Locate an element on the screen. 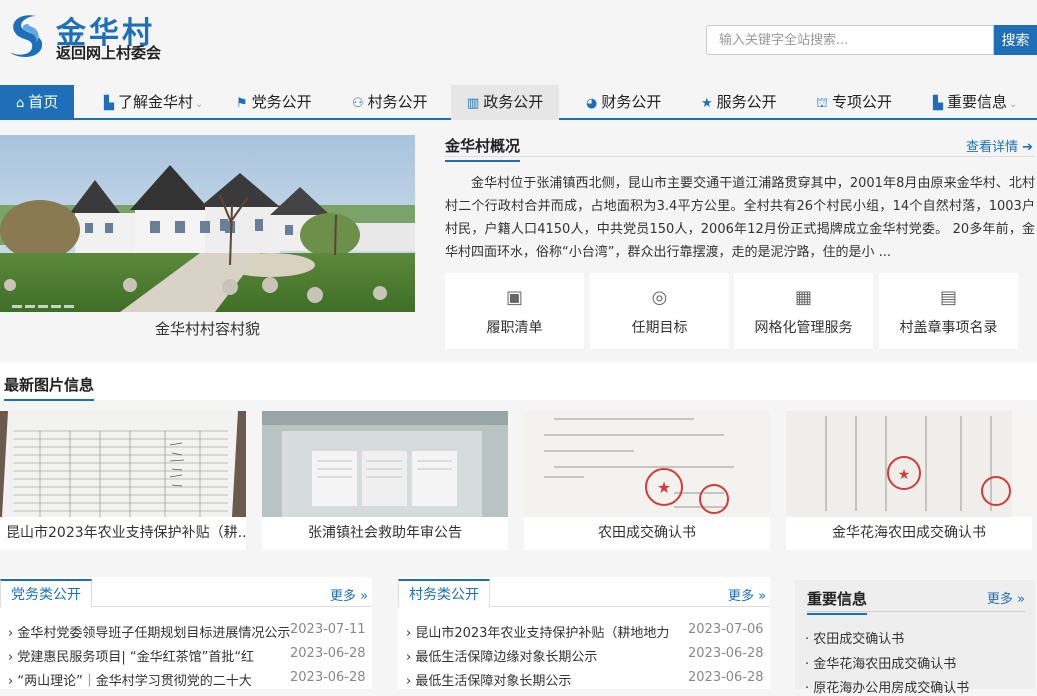  service-label: 网格化管理服务 is located at coordinates (803, 328).